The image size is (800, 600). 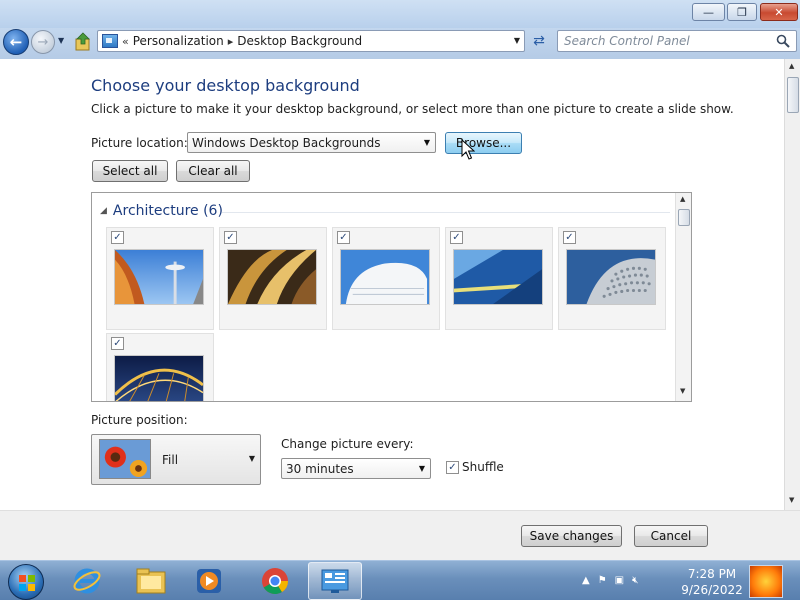 What do you see at coordinates (83, 42) in the screenshot?
I see `up-folder-icon` at bounding box center [83, 42].